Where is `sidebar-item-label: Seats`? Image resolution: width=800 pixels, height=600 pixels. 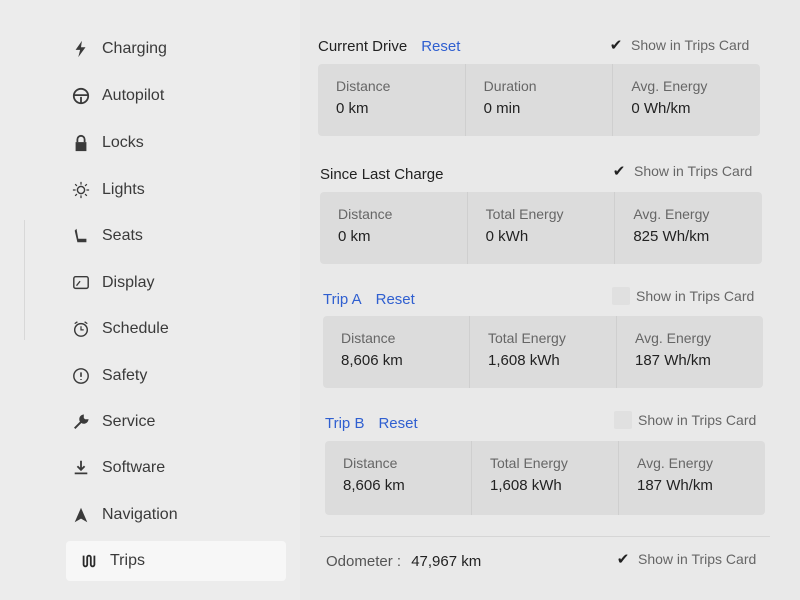
sidebar-item-label: Seats is located at coordinates (122, 235).